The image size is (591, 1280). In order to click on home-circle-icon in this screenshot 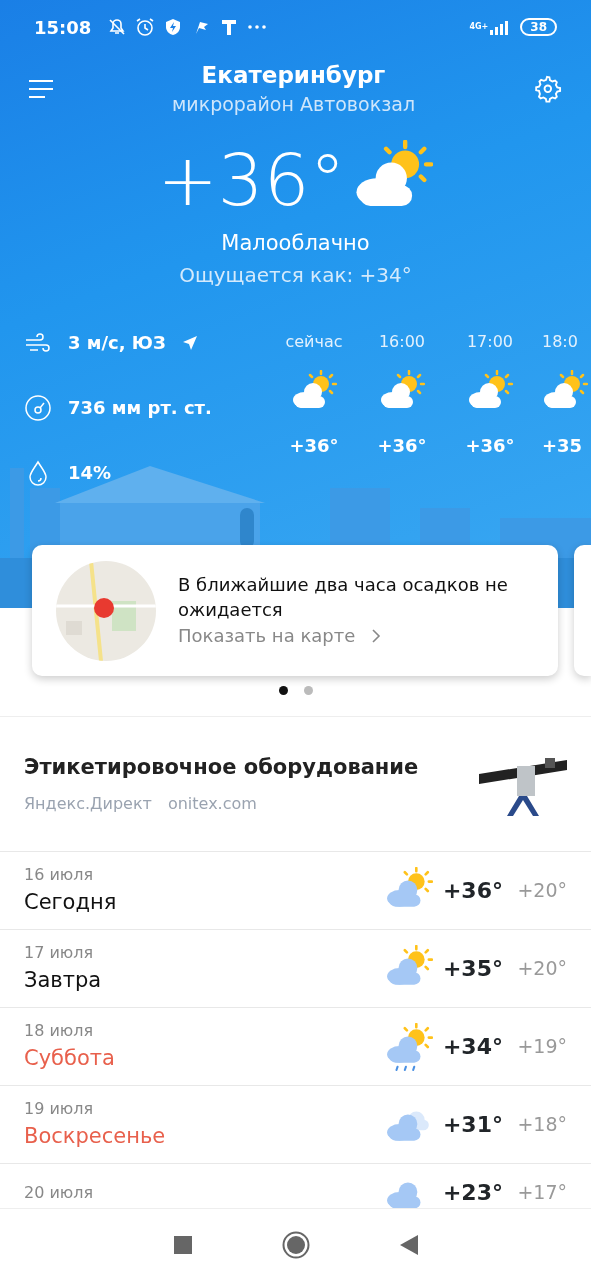, I will do `click(295, 1244)`.